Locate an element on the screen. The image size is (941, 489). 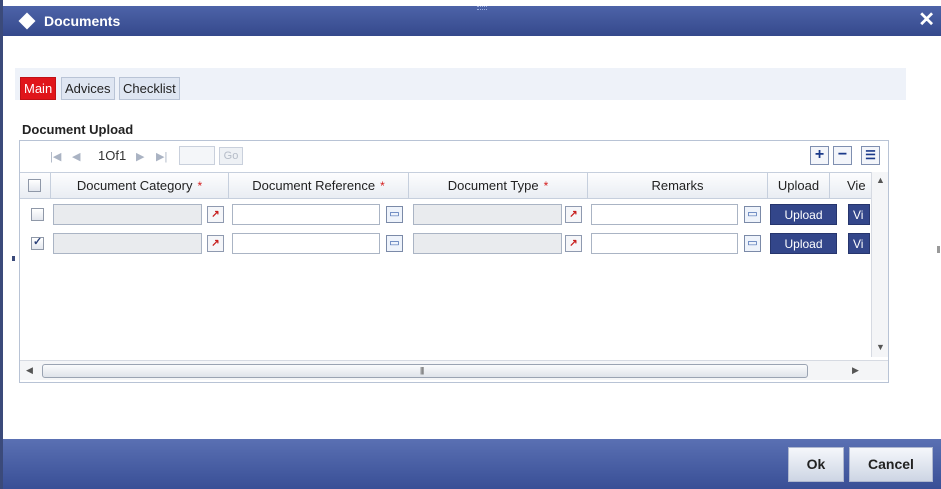
header-select-all-cell is located at coordinates (35, 185).